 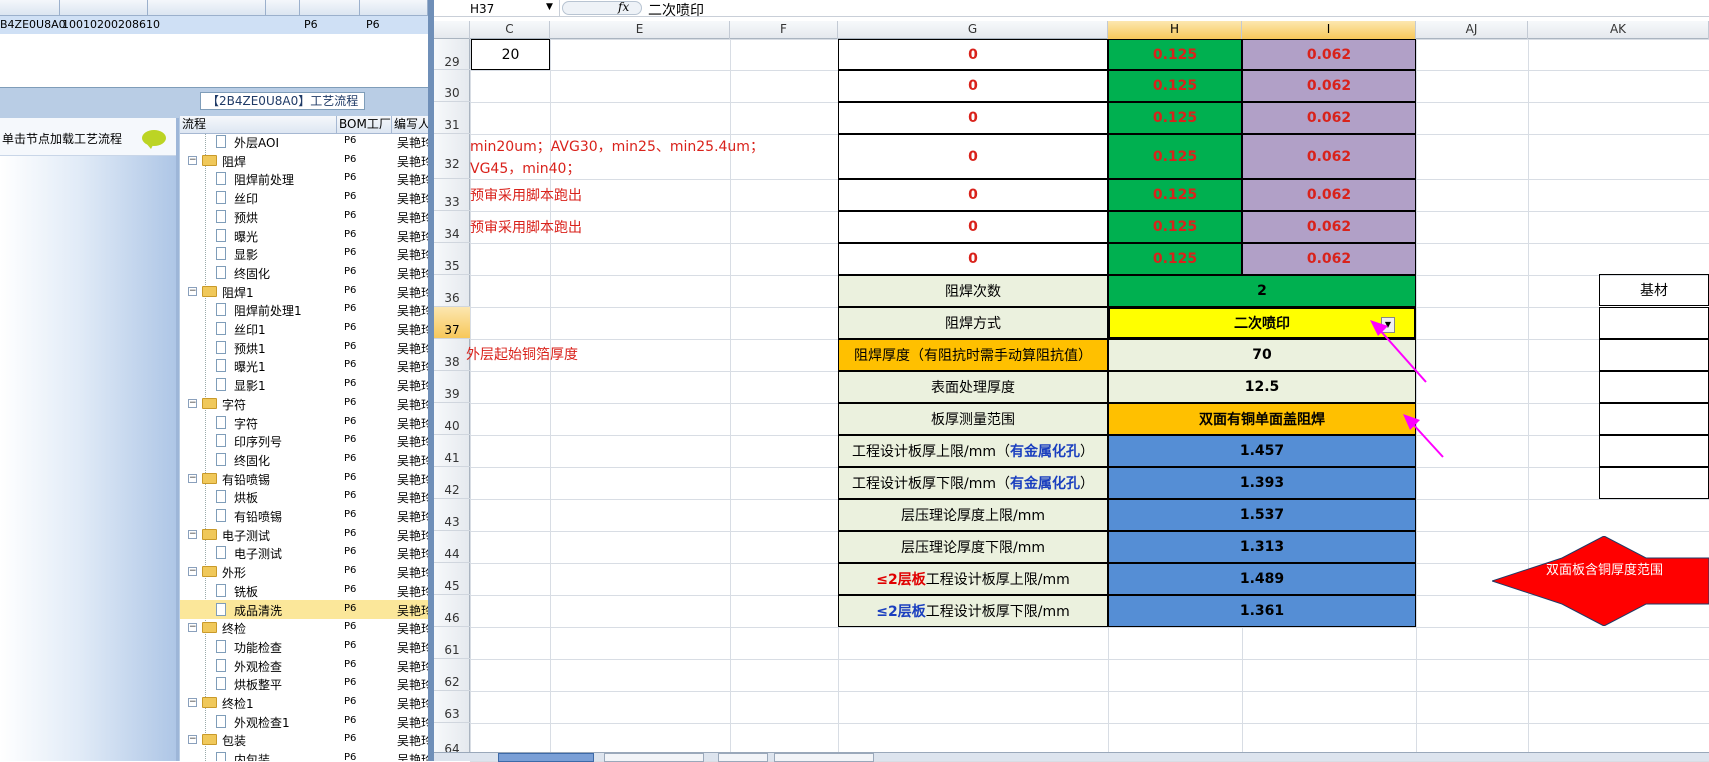 I want to click on col-header-i: I, so click(x=1329, y=30).